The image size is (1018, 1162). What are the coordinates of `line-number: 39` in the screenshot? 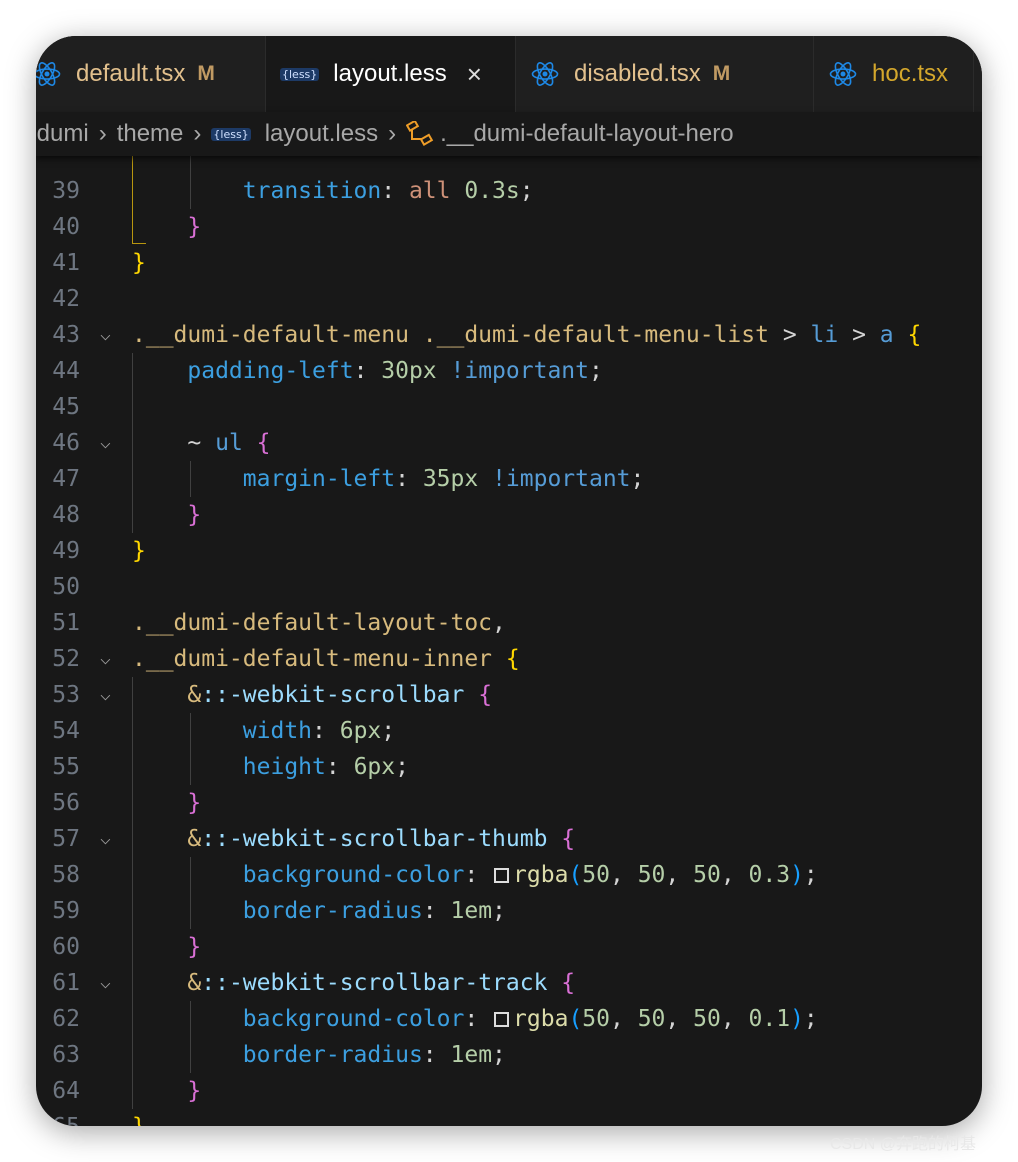 It's located at (66, 191).